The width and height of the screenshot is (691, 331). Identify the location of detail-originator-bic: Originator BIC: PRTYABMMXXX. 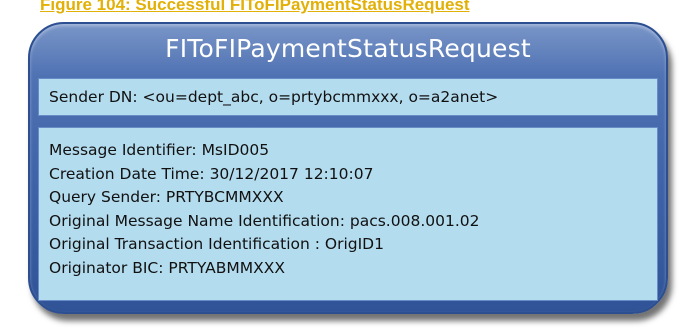
(167, 267).